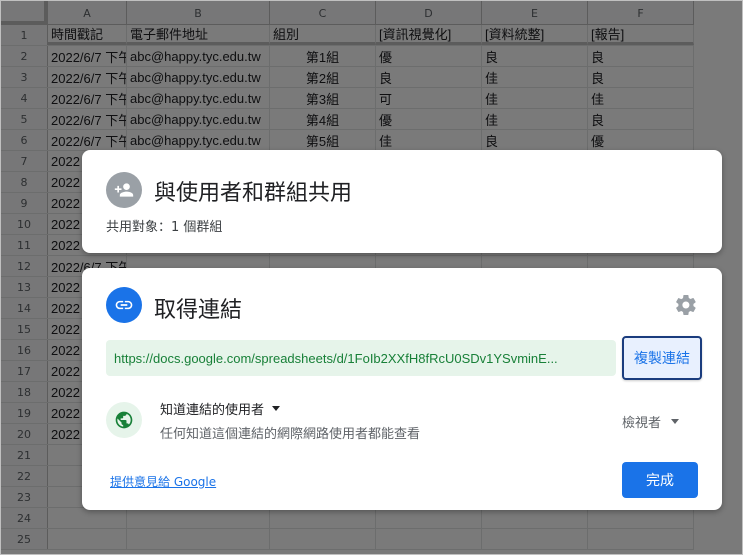 The height and width of the screenshot is (555, 743). I want to click on role-dropdown: 檢視者, so click(651, 421).